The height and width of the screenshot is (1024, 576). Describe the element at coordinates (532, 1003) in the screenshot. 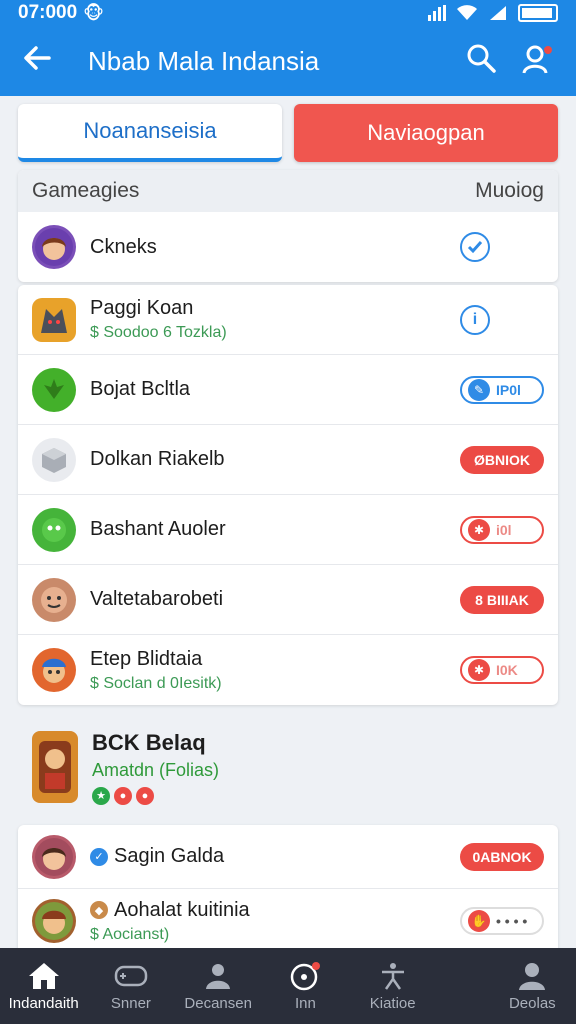

I see `nav-label: Deolas` at that location.